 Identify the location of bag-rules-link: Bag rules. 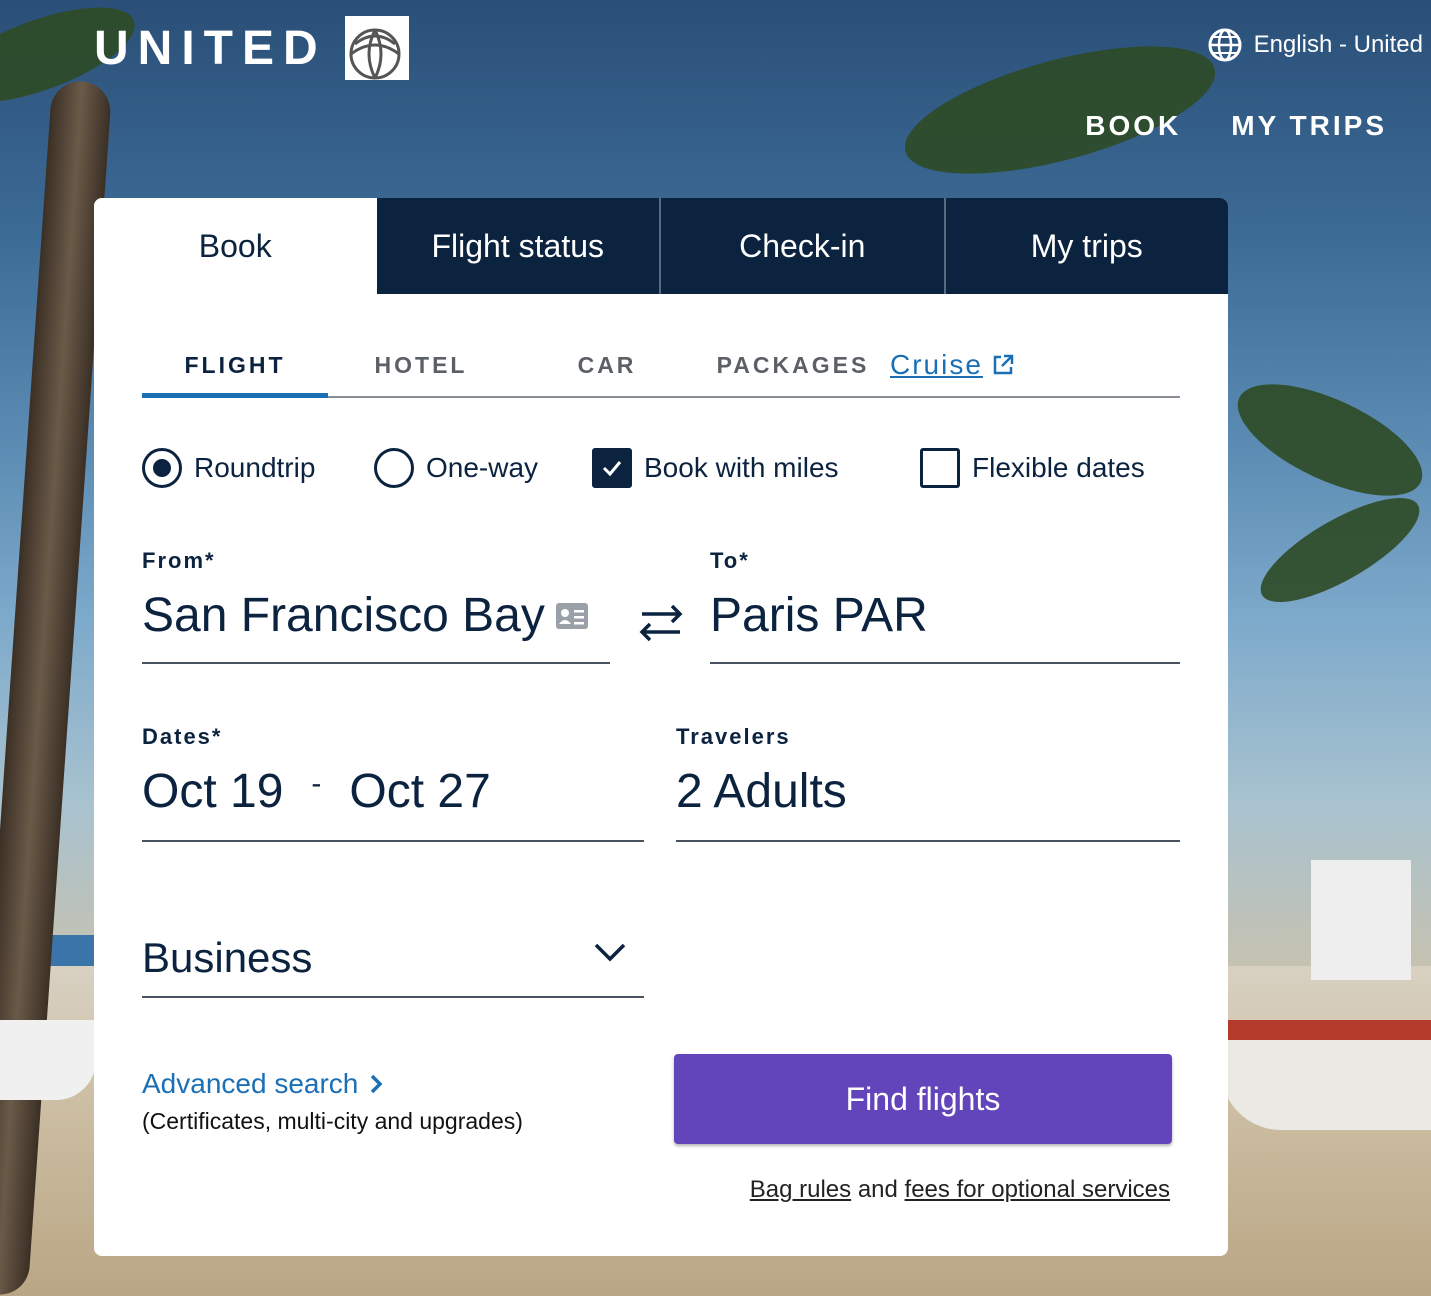
(800, 1189).